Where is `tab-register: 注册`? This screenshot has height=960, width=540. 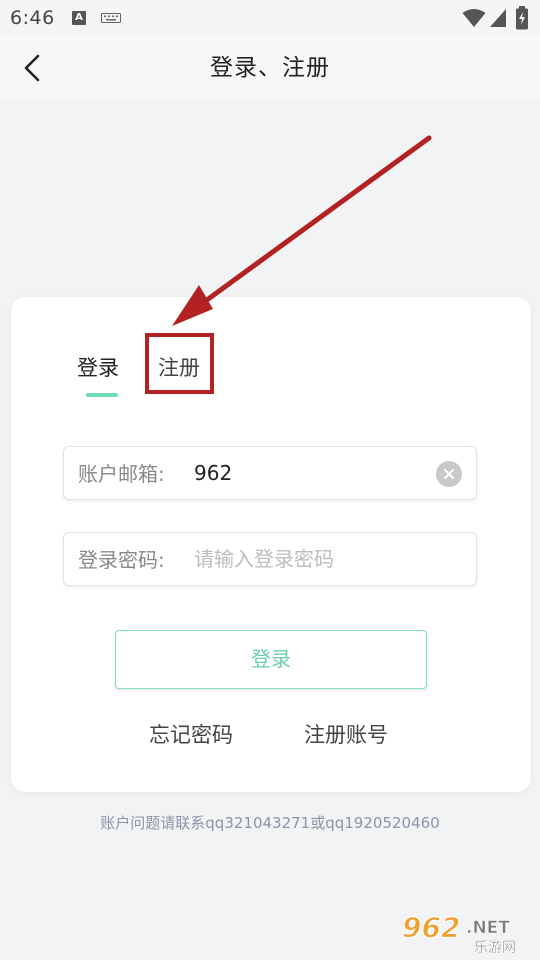 tab-register: 注册 is located at coordinates (179, 367).